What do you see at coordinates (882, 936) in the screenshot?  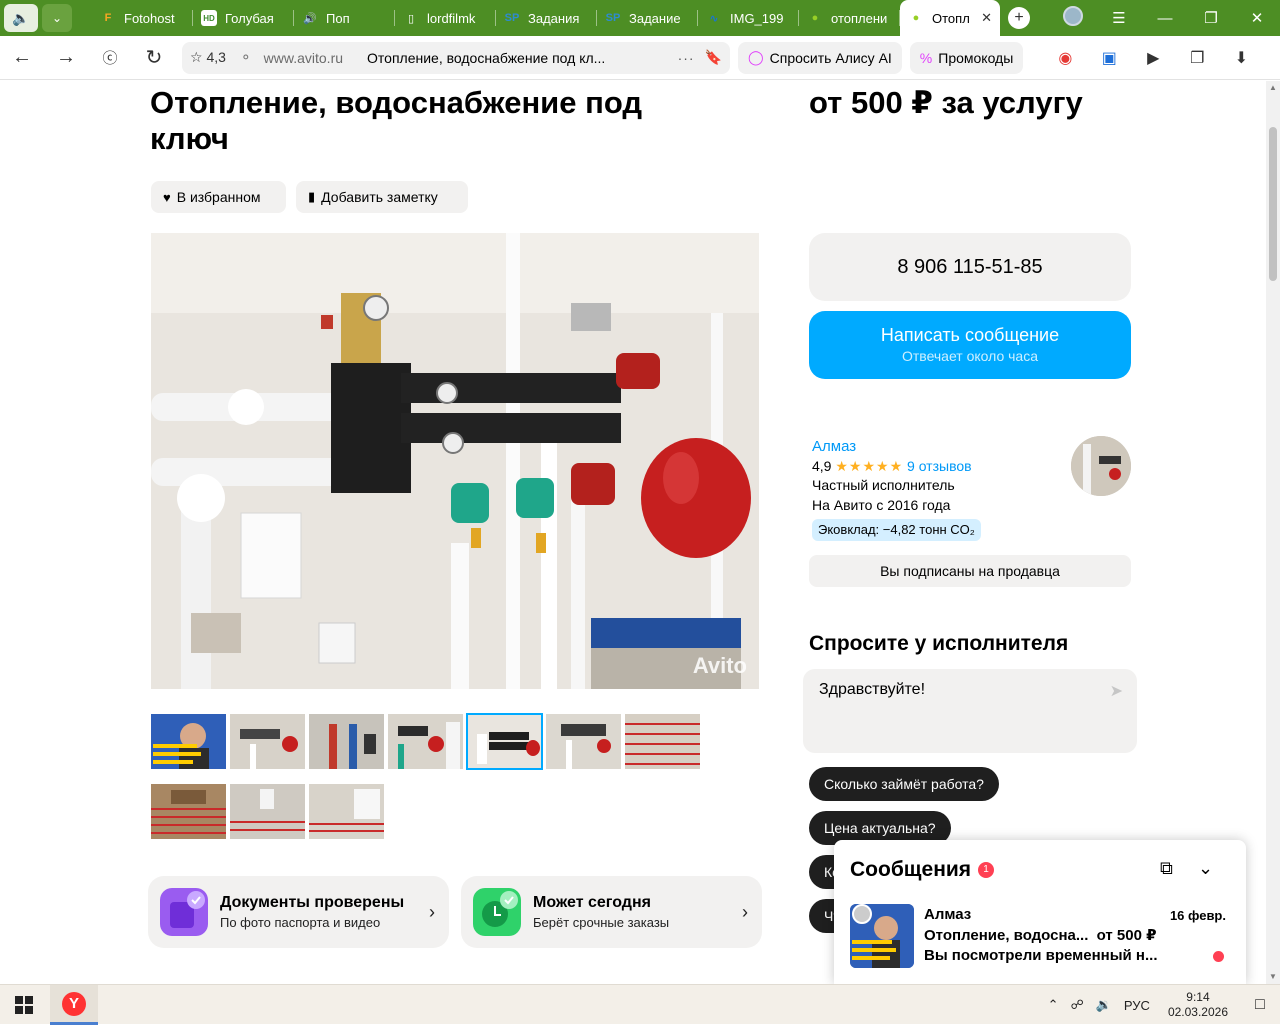 I see `conversation-avatar` at bounding box center [882, 936].